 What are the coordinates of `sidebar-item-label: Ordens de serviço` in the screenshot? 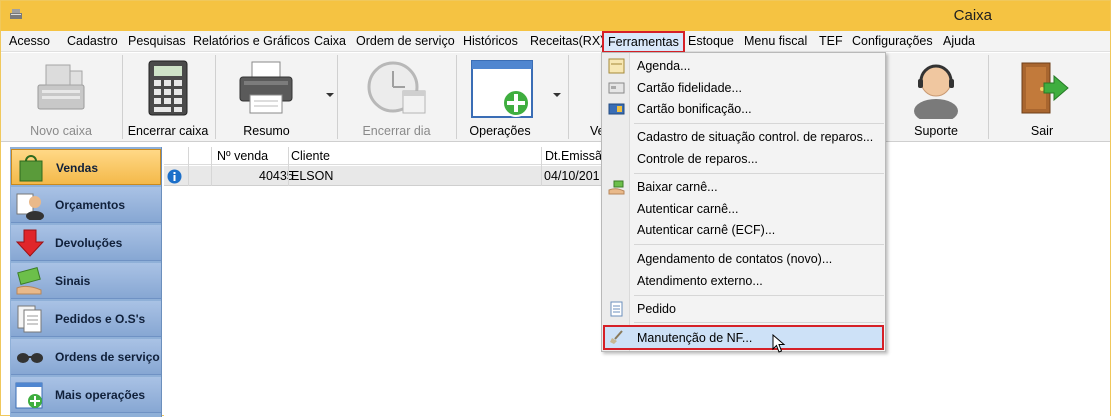 It's located at (107, 357).